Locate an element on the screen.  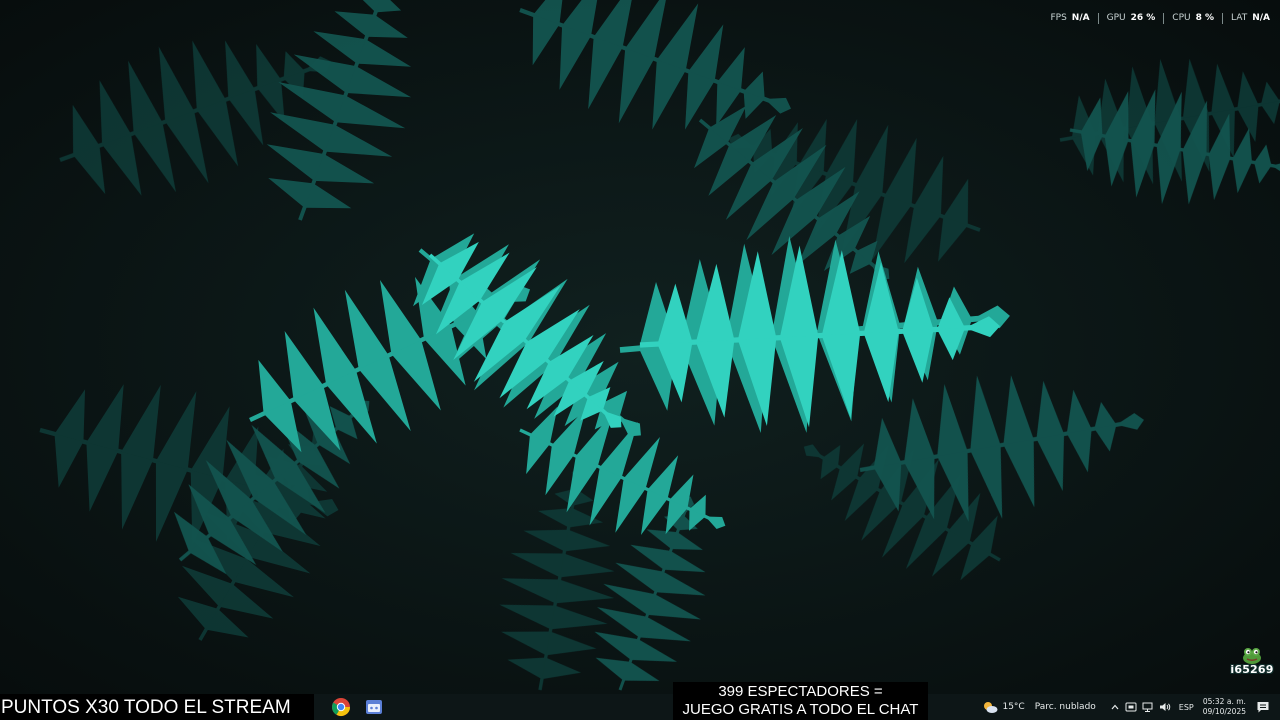
chevron-up-icon is located at coordinates (1115, 707).